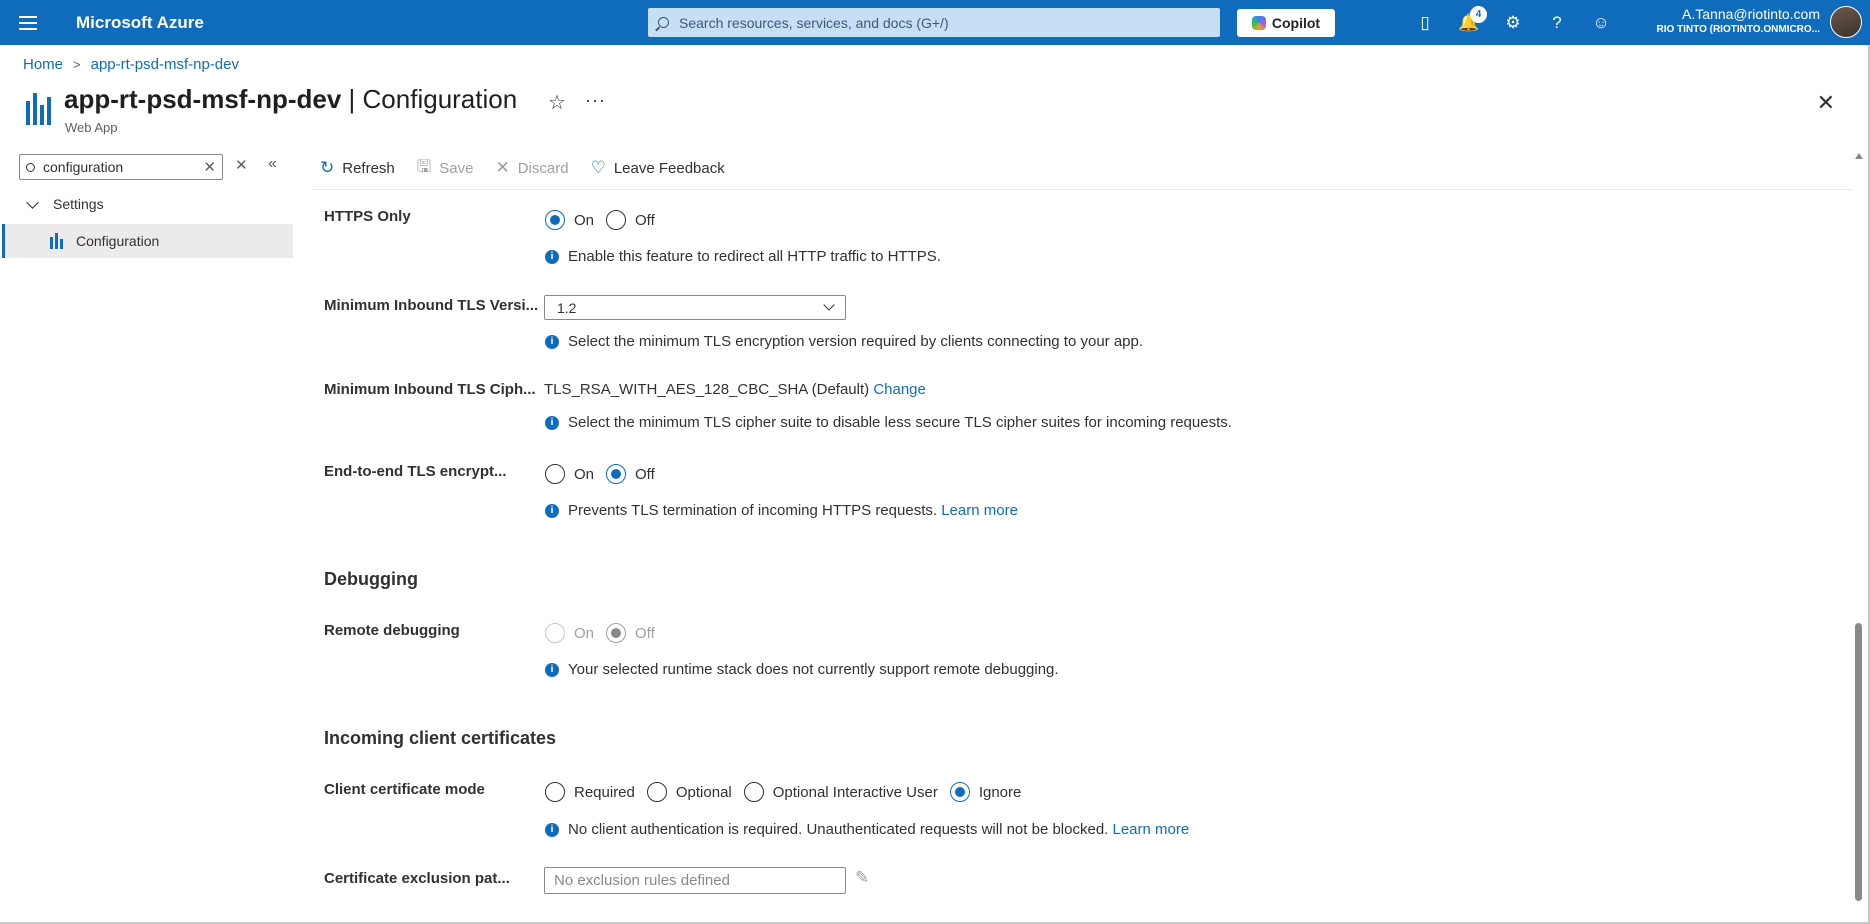  Describe the element at coordinates (569, 633) in the screenshot. I see `remote-debugging-on-radio: On` at that location.